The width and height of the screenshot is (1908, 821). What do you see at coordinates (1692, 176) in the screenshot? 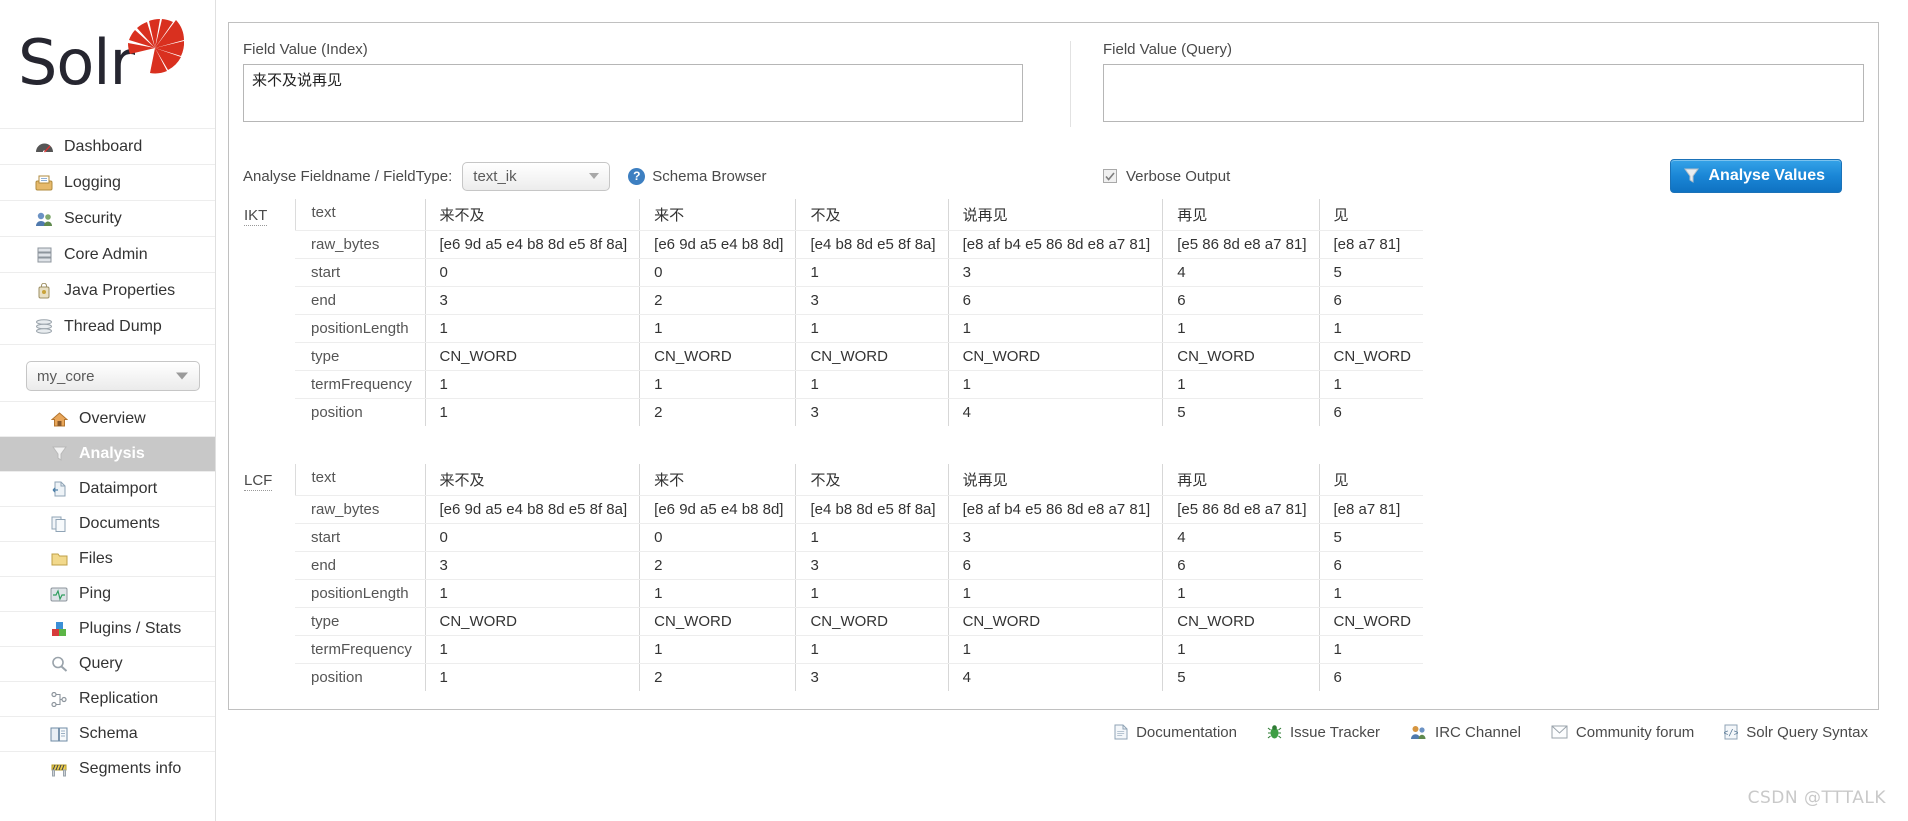
I see `funnel-icon` at bounding box center [1692, 176].